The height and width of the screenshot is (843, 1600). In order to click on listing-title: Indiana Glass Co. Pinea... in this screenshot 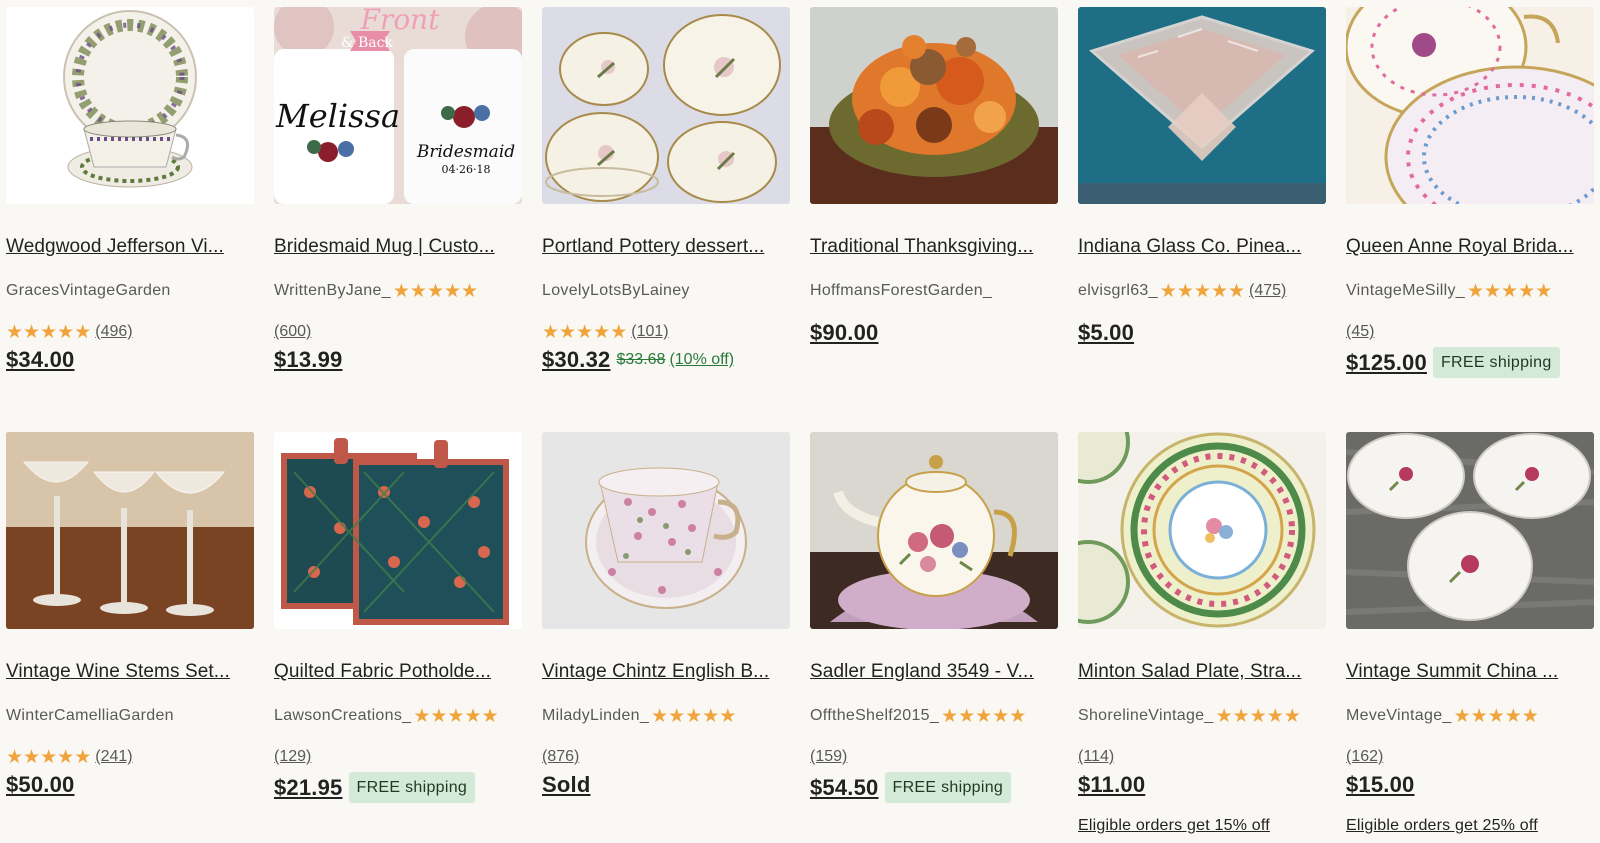, I will do `click(1202, 247)`.